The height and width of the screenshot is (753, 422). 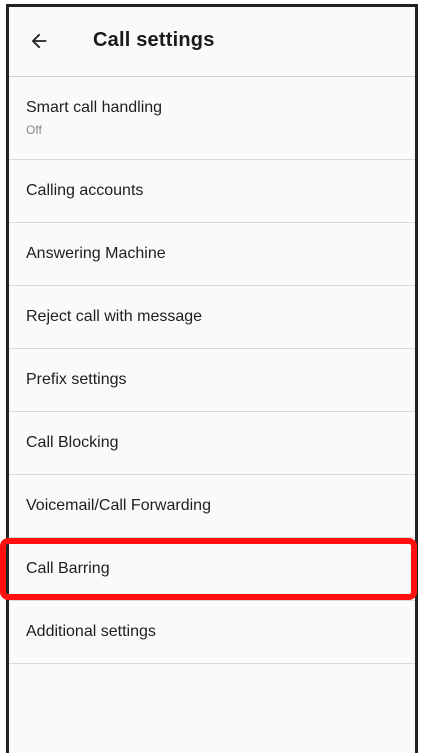 I want to click on settings-item-label: Smart call handling, so click(x=94, y=107).